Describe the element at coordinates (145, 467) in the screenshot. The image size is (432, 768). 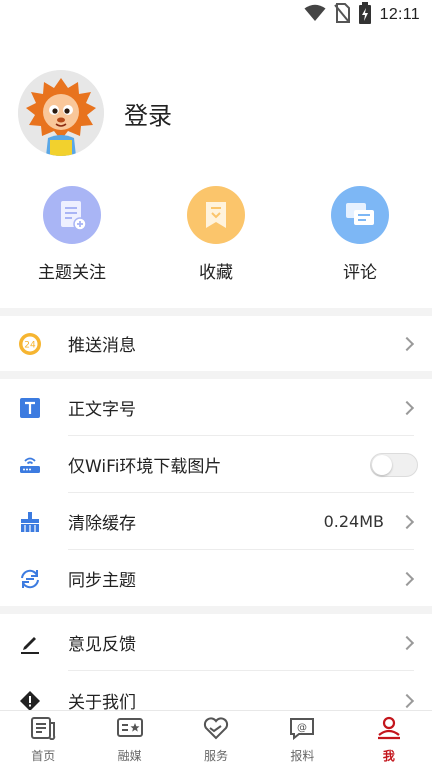
I see `menu-wifi-images-label: 仅WiFi环境下载图片` at that location.